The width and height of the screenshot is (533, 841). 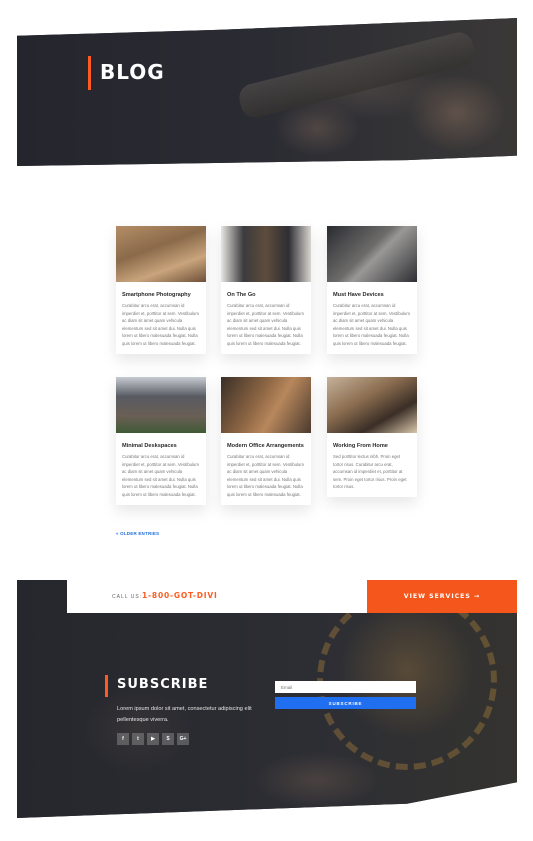 I want to click on email-field, so click(x=345, y=687).